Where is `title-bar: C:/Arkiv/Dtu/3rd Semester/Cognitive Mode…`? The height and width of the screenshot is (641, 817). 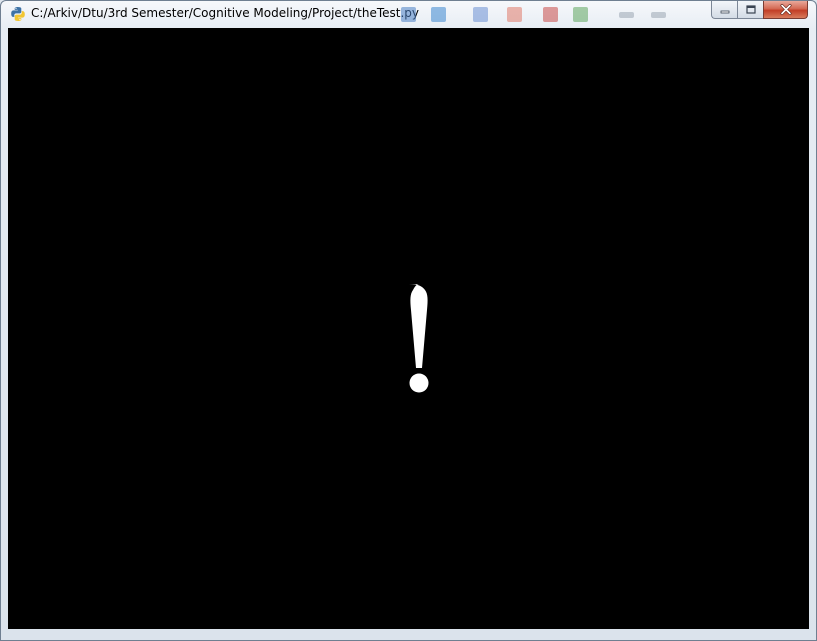
title-bar: C:/Arkiv/Dtu/3rd Semester/Cognitive Mode… is located at coordinates (408, 14).